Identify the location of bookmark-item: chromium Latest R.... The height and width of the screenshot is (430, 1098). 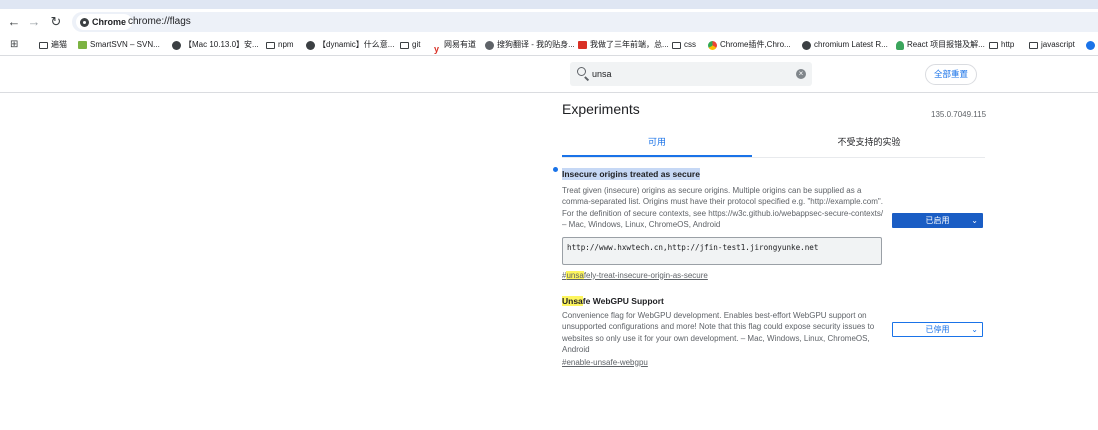
(845, 45).